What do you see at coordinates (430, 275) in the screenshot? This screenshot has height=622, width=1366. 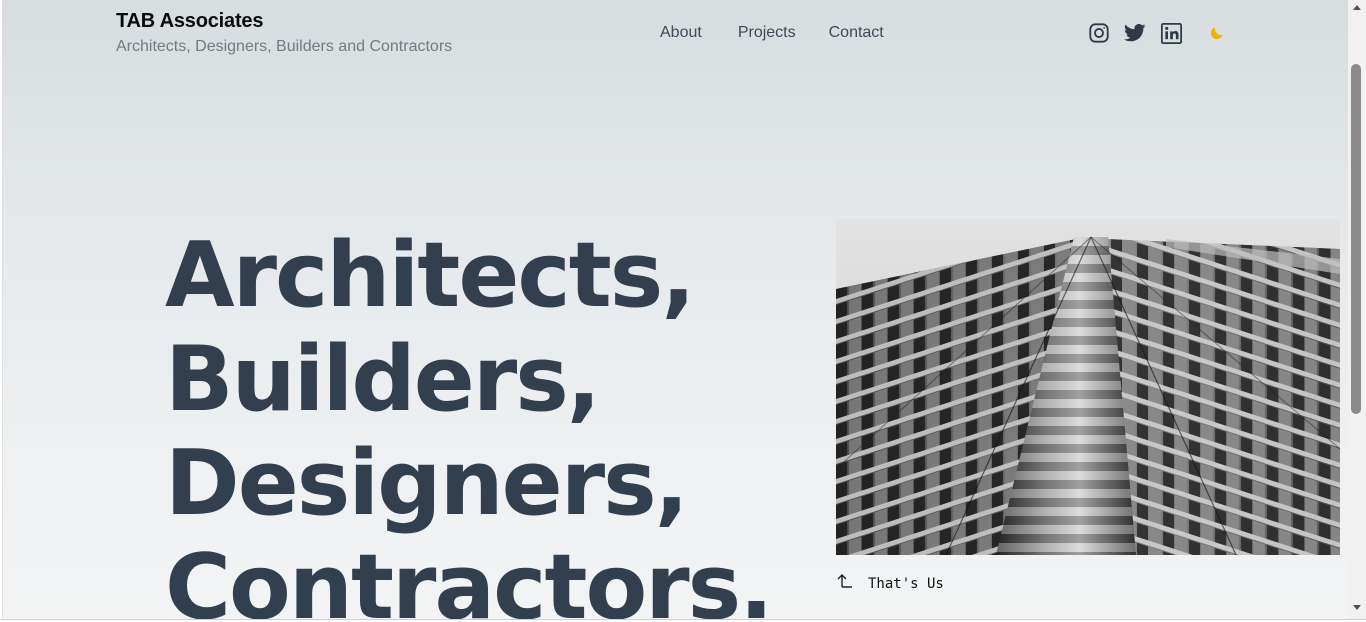 I see `hero-line: Architects,` at bounding box center [430, 275].